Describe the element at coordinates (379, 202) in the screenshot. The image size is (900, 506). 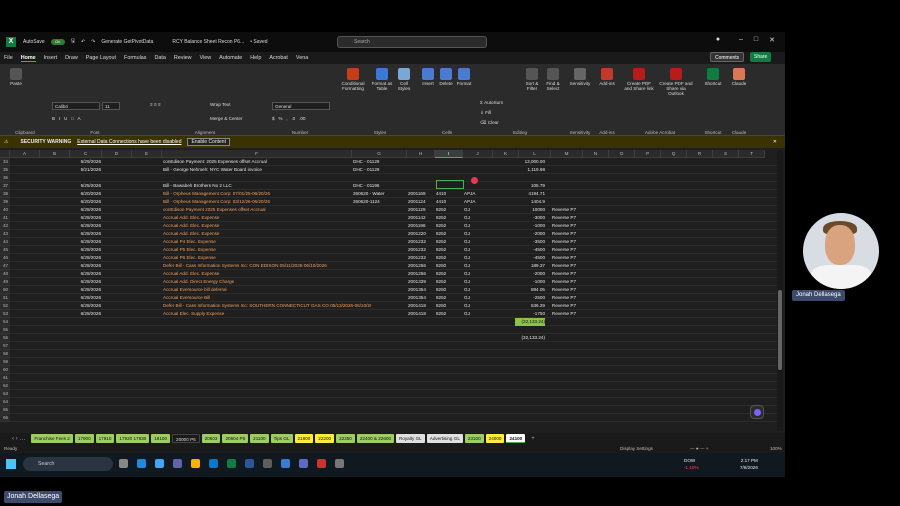
I see `cell-g: 260620-1124` at that location.